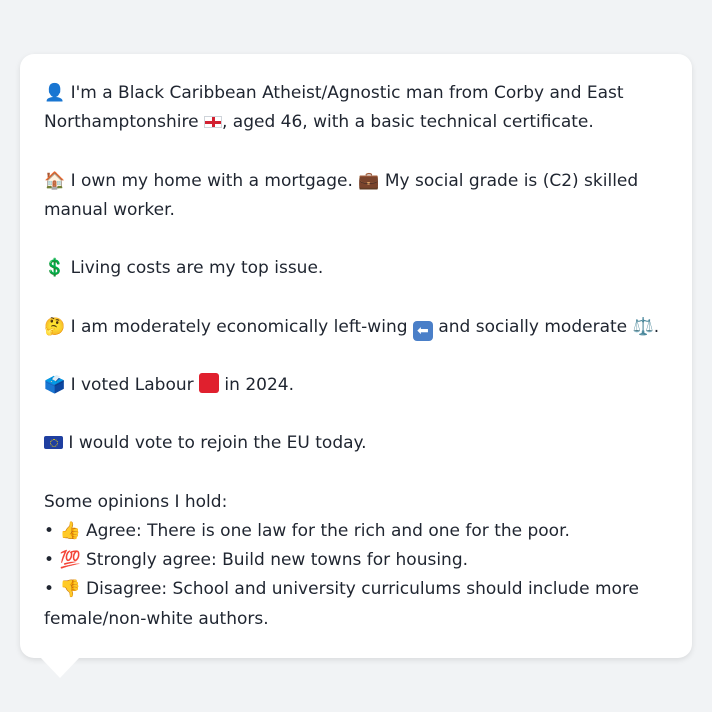 The height and width of the screenshot is (712, 712). What do you see at coordinates (136, 501) in the screenshot?
I see `opinions-heading: Some opinions I hold:` at bounding box center [136, 501].